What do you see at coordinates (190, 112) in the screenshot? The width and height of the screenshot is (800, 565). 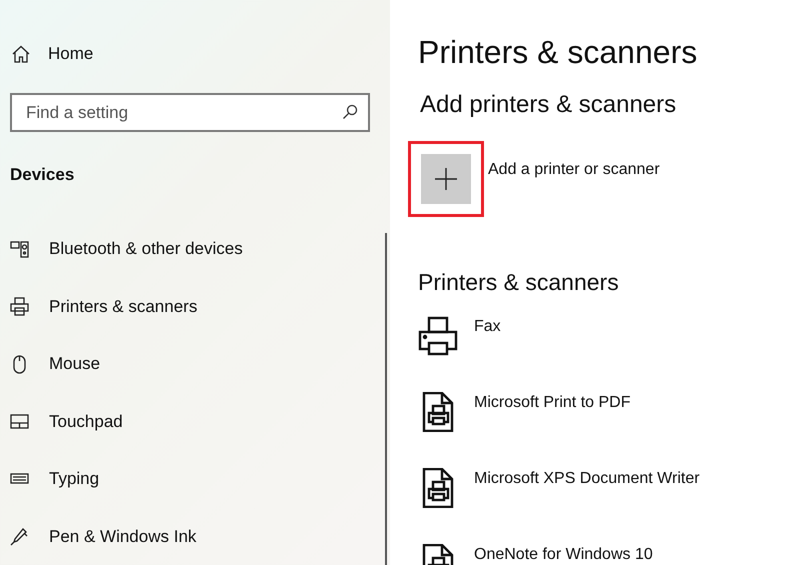 I see `search-field: Find a setting` at bounding box center [190, 112].